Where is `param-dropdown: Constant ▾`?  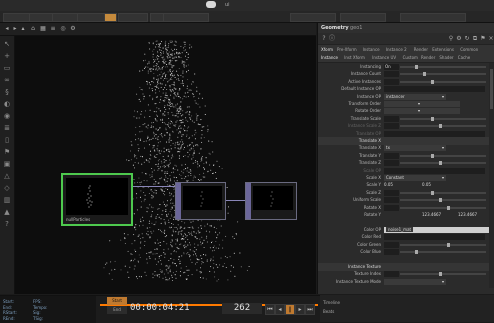
param-dropdown: Constant ▾ is located at coordinates (415, 178).